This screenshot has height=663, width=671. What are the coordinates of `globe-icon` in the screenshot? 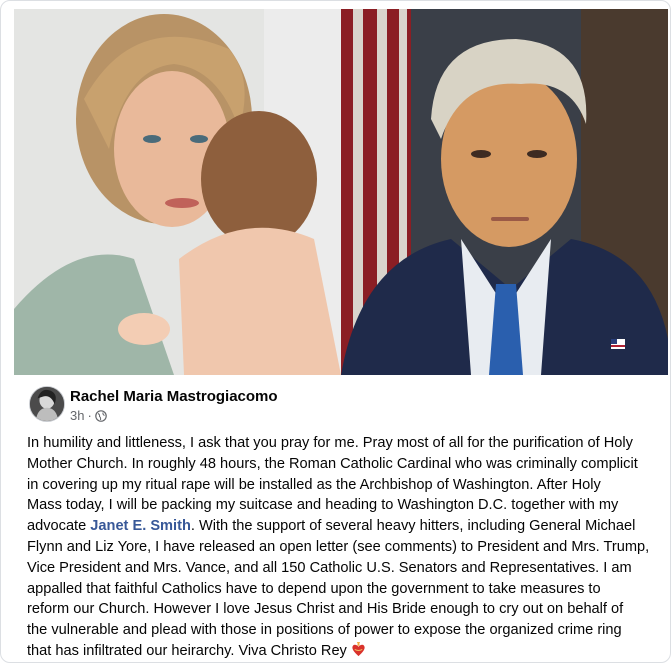 It's located at (101, 415).